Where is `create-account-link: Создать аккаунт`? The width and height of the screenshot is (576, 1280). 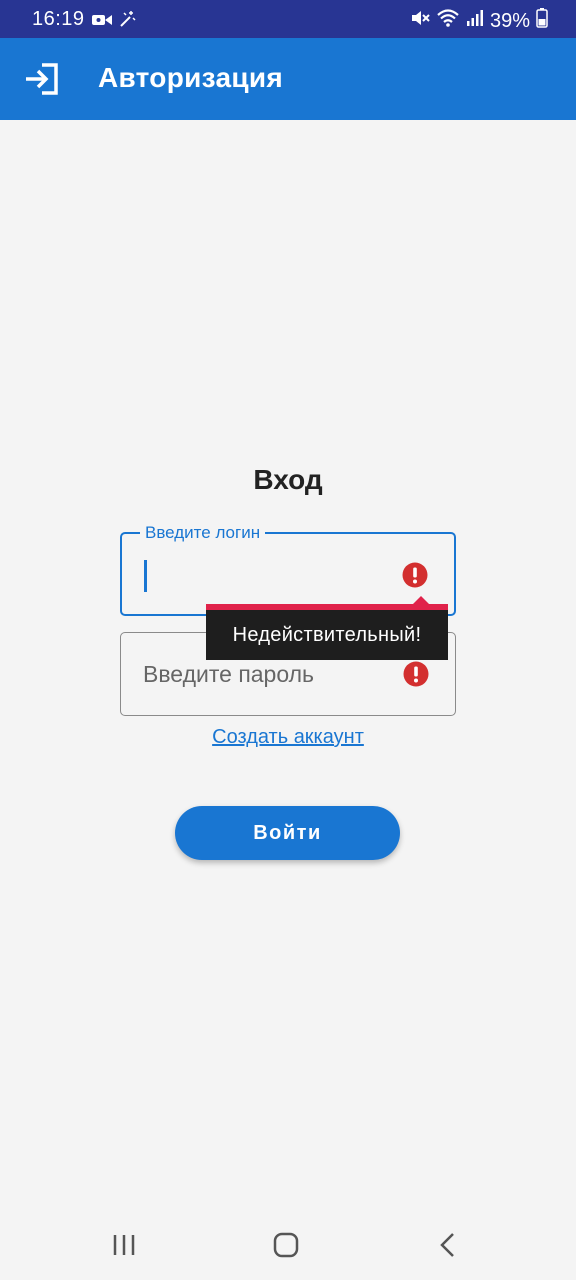 create-account-link: Создать аккаунт is located at coordinates (288, 737).